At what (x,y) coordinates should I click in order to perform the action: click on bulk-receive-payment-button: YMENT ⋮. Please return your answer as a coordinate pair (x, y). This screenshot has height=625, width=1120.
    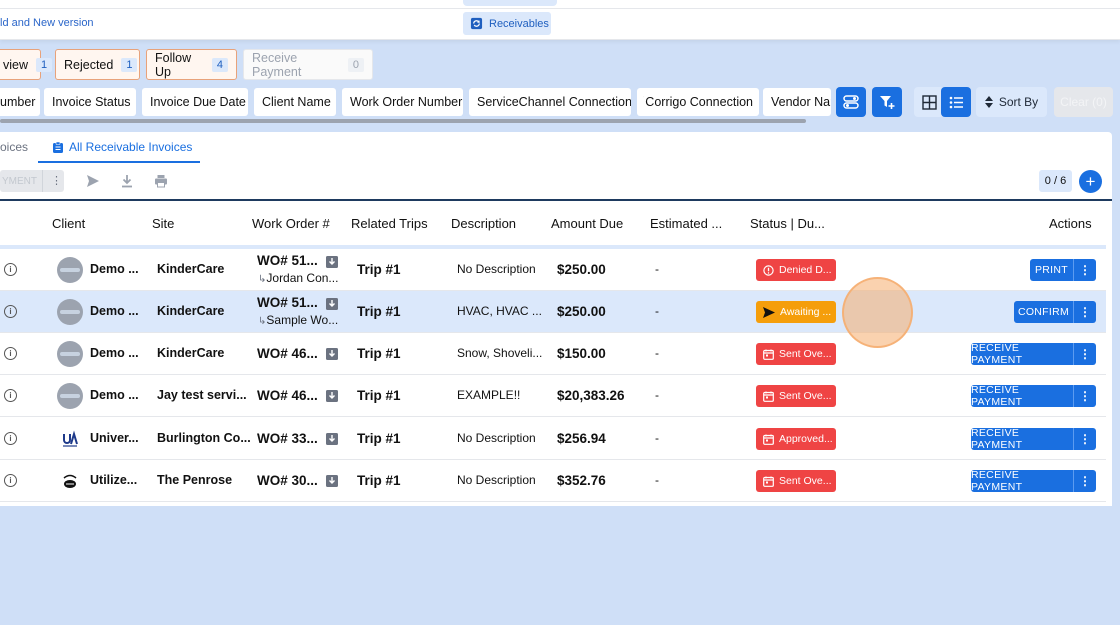
    Looking at the image, I should click on (32, 181).